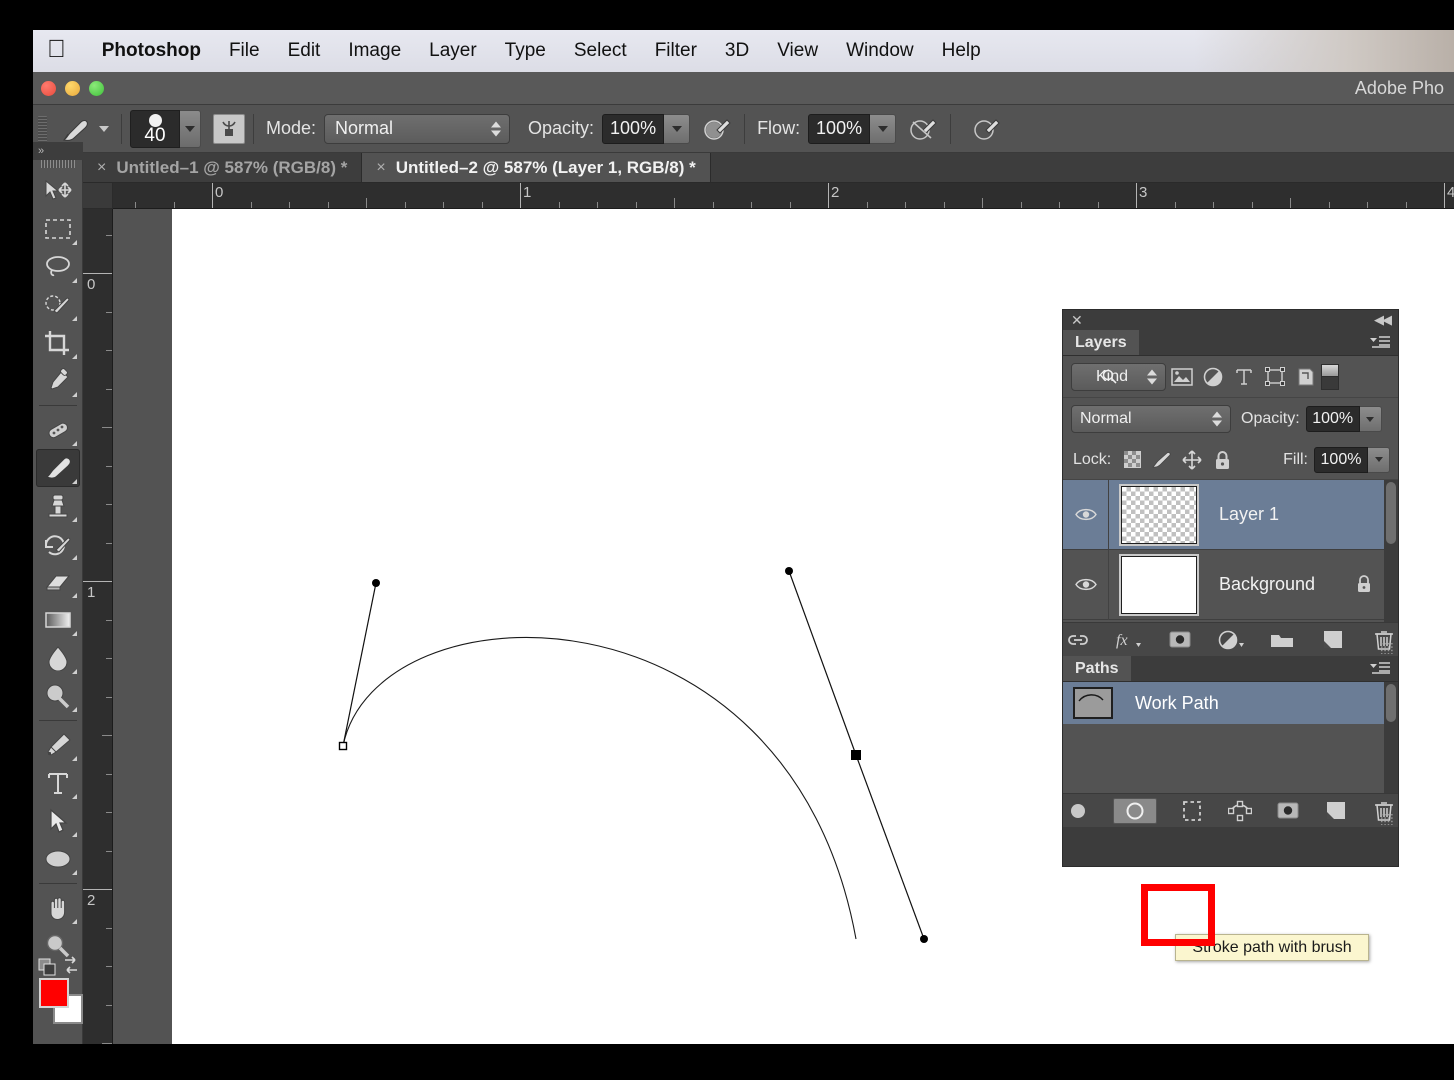  Describe the element at coordinates (58, 582) in the screenshot. I see `eraser-tool` at that location.